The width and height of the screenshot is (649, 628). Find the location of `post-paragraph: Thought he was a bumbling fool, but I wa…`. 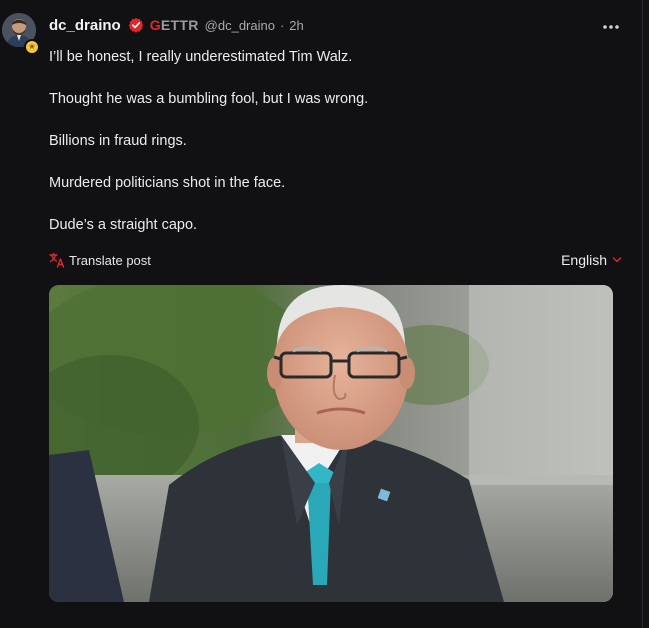

post-paragraph: Thought he was a bumbling fool, but I wa… is located at coordinates (209, 99).